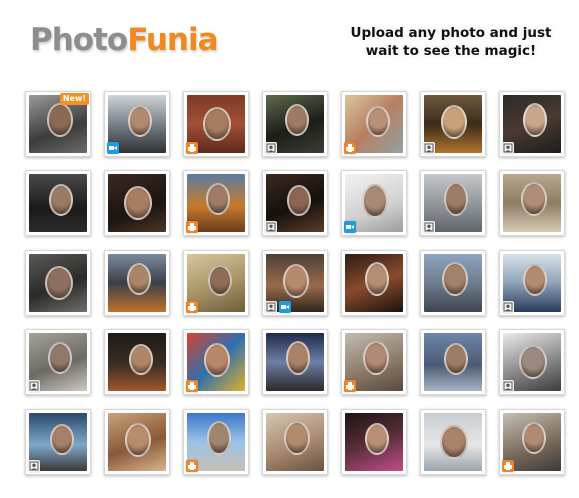 Image resolution: width=579 pixels, height=498 pixels. I want to click on photofunia-logo: PhotoFunia, so click(124, 40).